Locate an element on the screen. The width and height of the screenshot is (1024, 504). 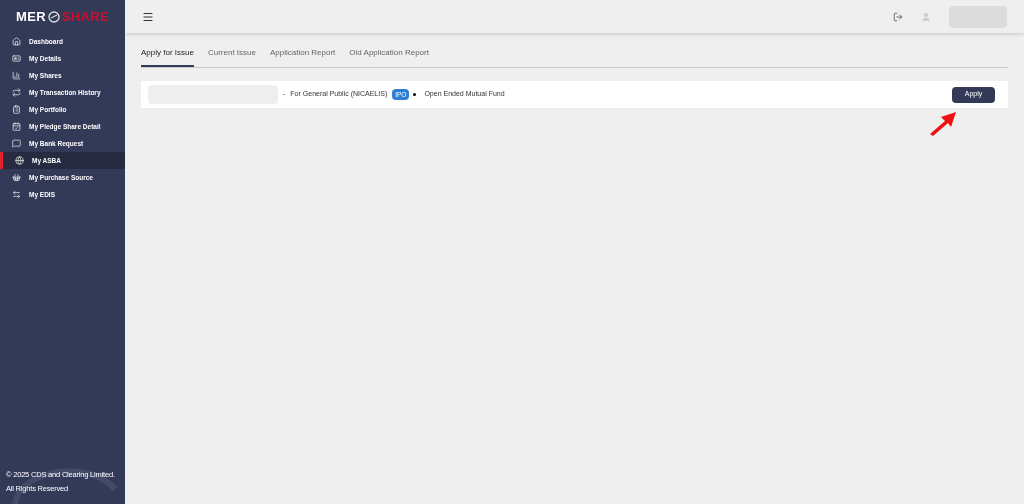
globe-icon is located at coordinates (19, 160).